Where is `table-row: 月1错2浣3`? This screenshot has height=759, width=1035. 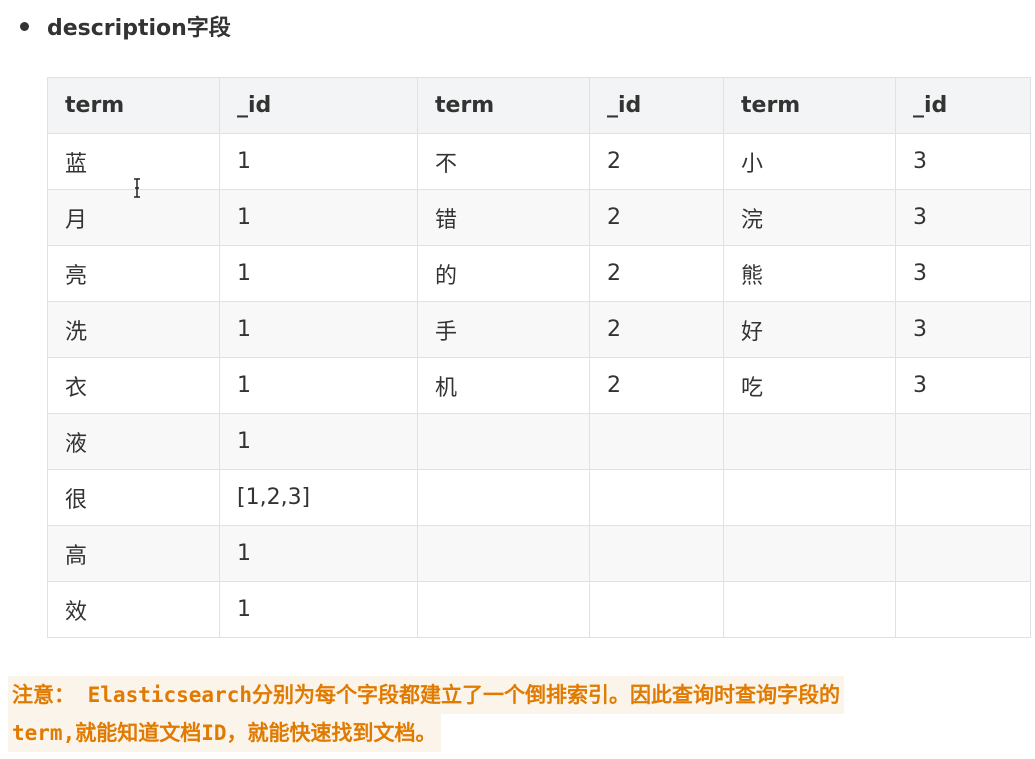
table-row: 月1错2浣3 is located at coordinates (539, 217).